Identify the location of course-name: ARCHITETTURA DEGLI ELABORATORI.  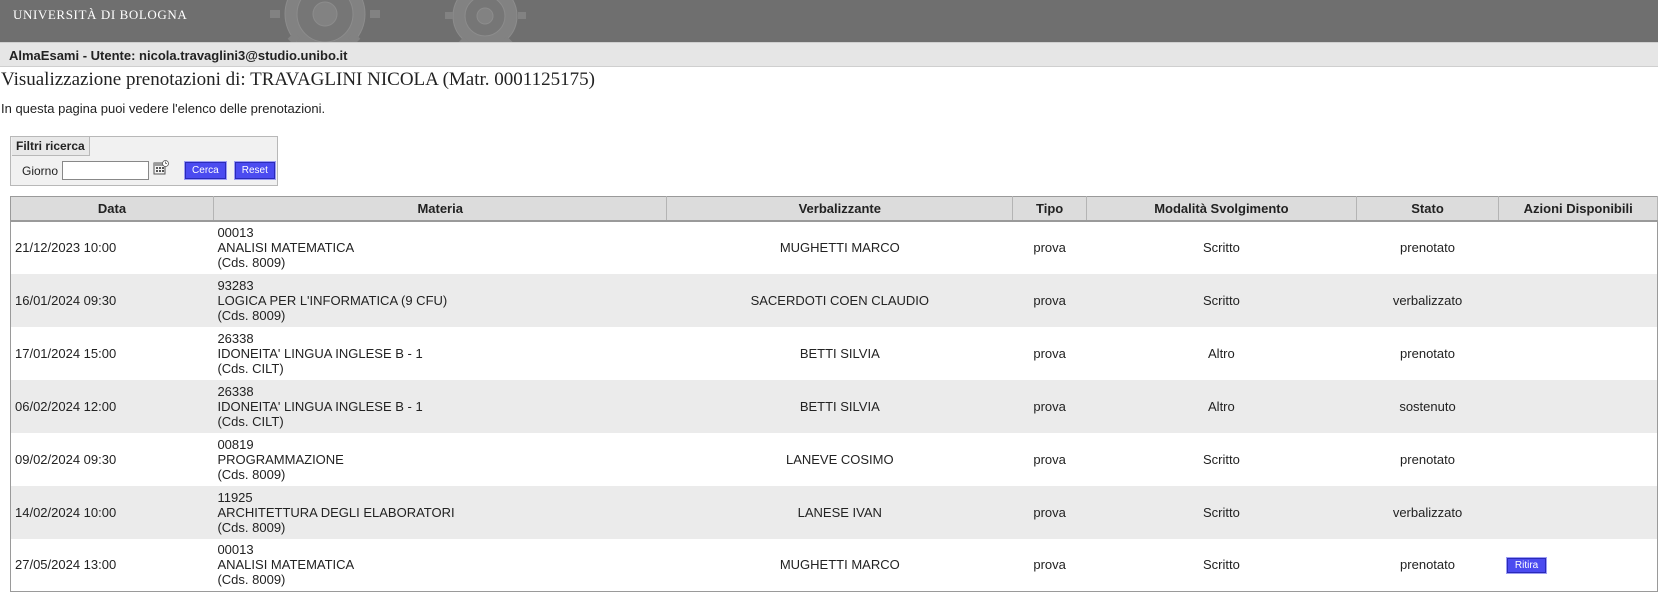
(336, 512).